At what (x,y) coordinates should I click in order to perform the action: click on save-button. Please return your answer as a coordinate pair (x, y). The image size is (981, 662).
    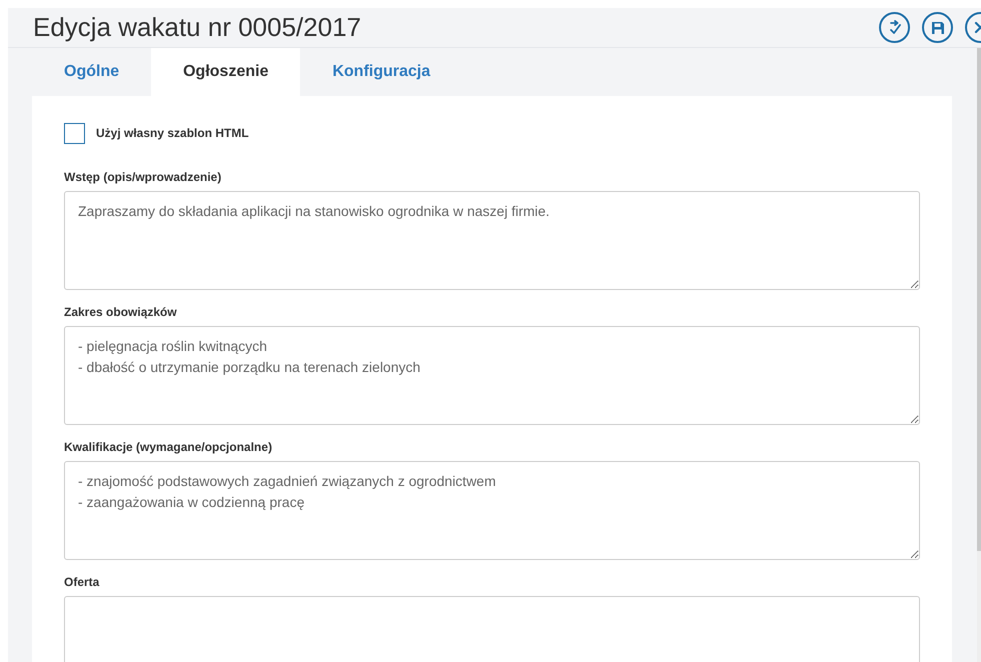
    Looking at the image, I should click on (937, 27).